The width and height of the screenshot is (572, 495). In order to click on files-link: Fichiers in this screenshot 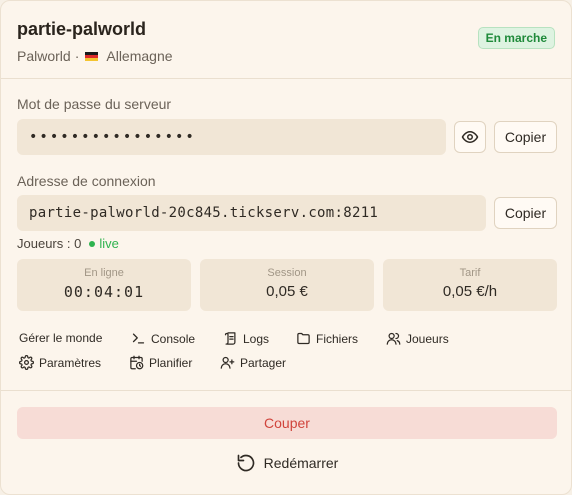, I will do `click(327, 338)`.